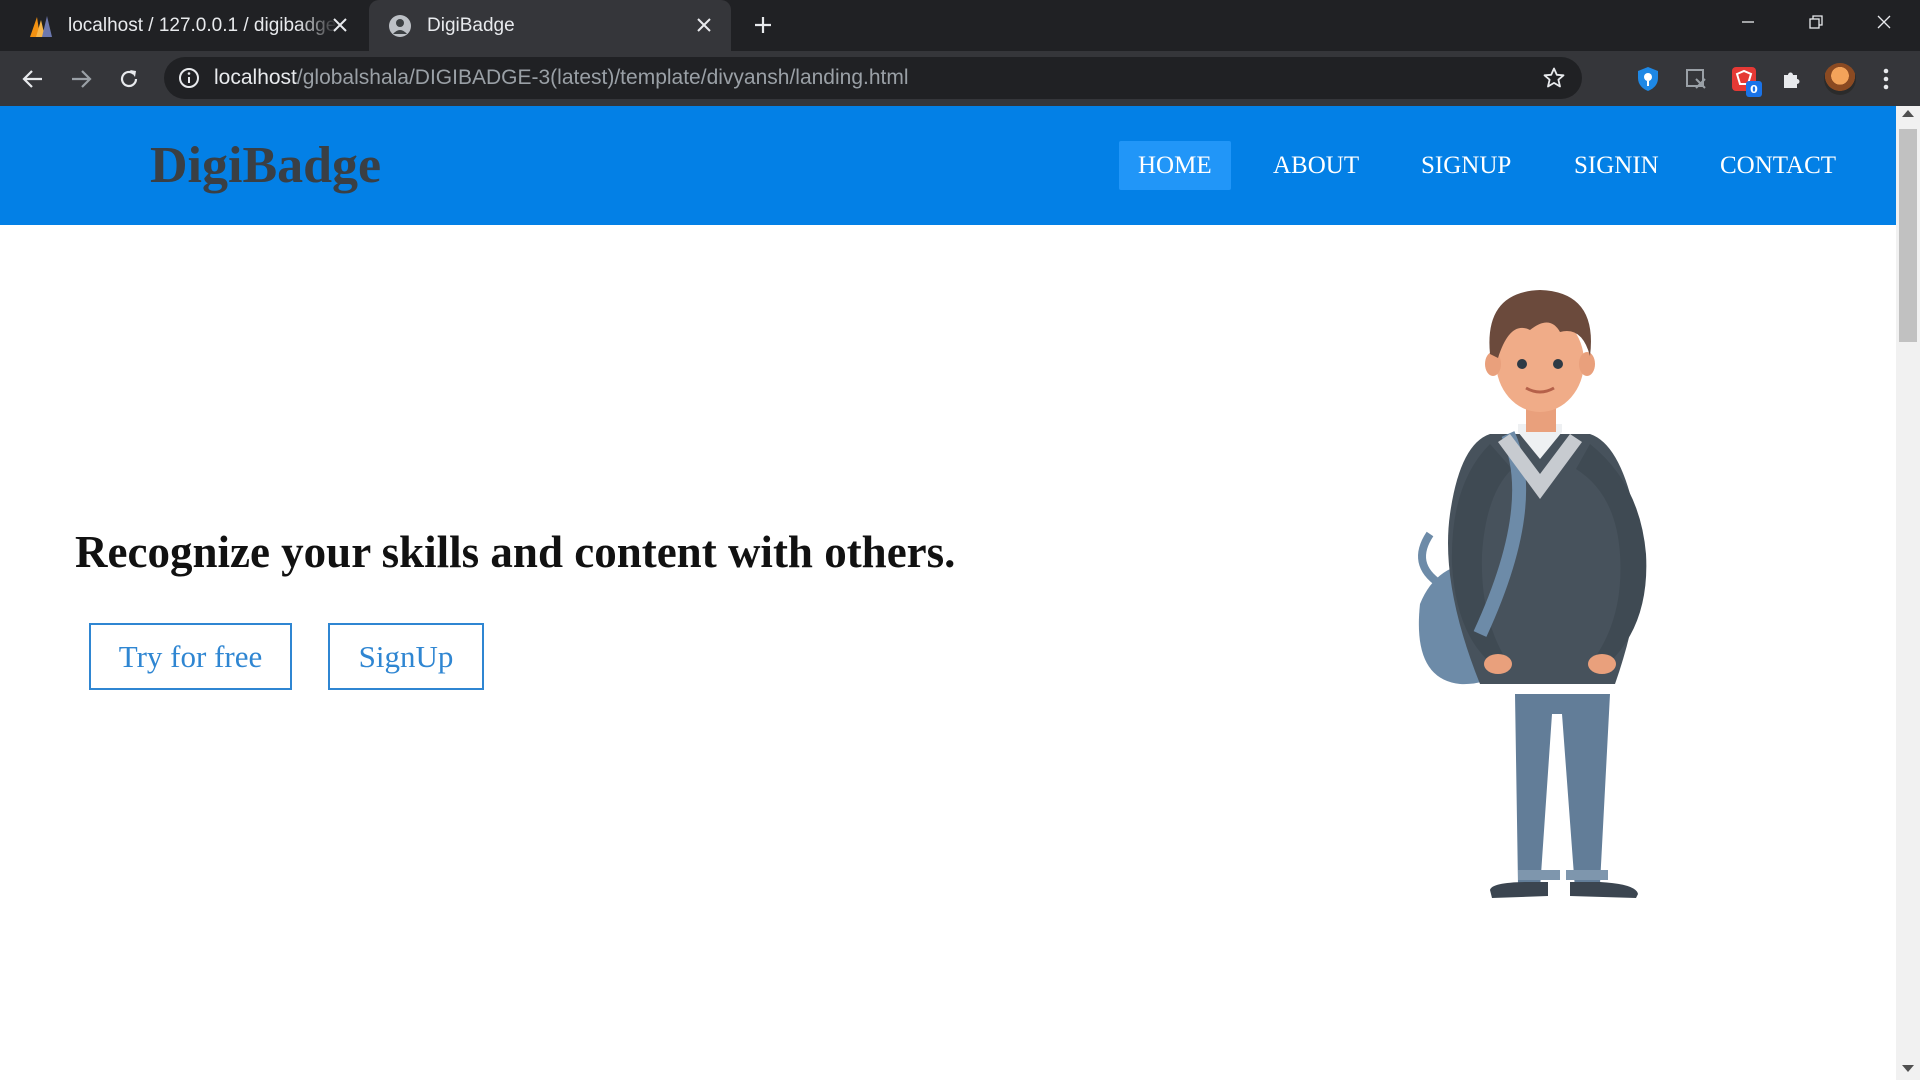 This screenshot has height=1080, width=1920. What do you see at coordinates (1175, 165) in the screenshot?
I see `nav-home: HOME` at bounding box center [1175, 165].